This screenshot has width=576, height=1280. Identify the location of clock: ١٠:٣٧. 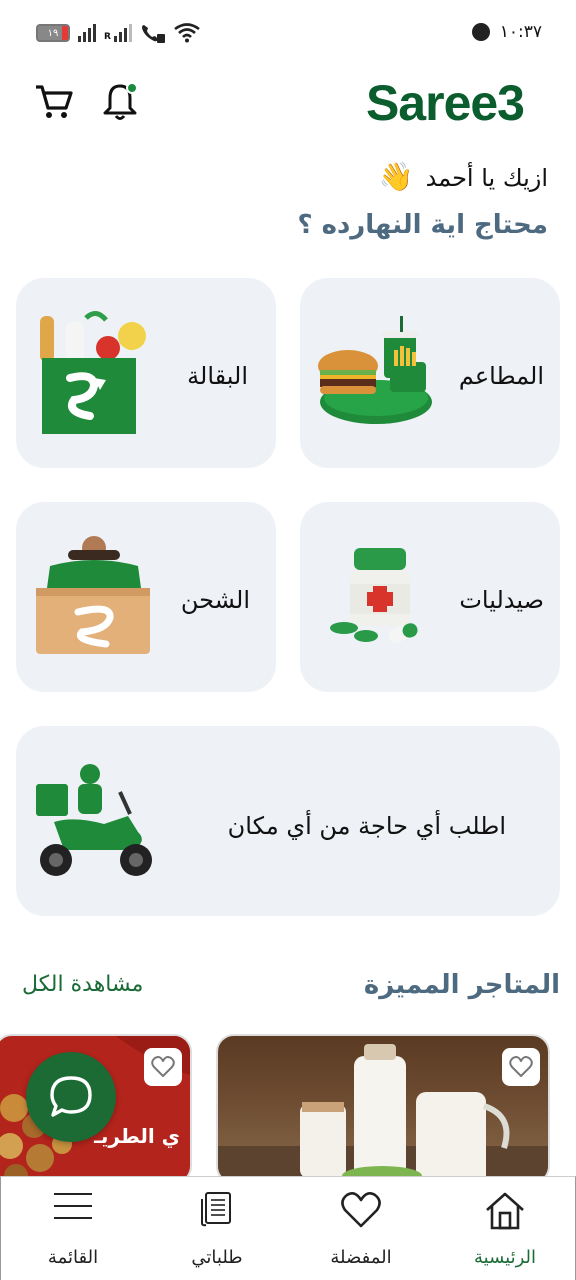
(520, 32).